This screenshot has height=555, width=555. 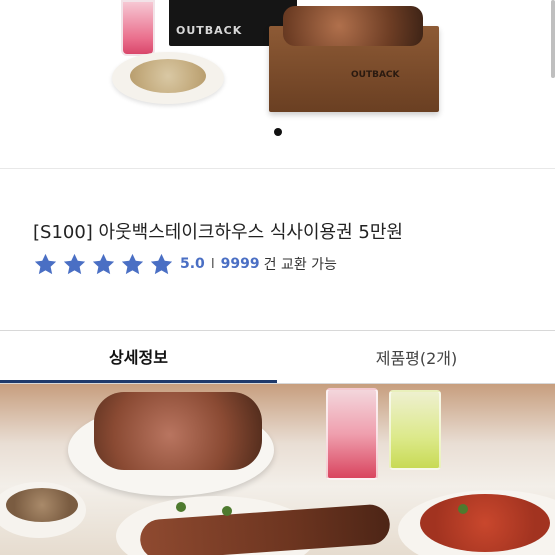 I want to click on steak-tray-image: OUTBACK, so click(x=354, y=59).